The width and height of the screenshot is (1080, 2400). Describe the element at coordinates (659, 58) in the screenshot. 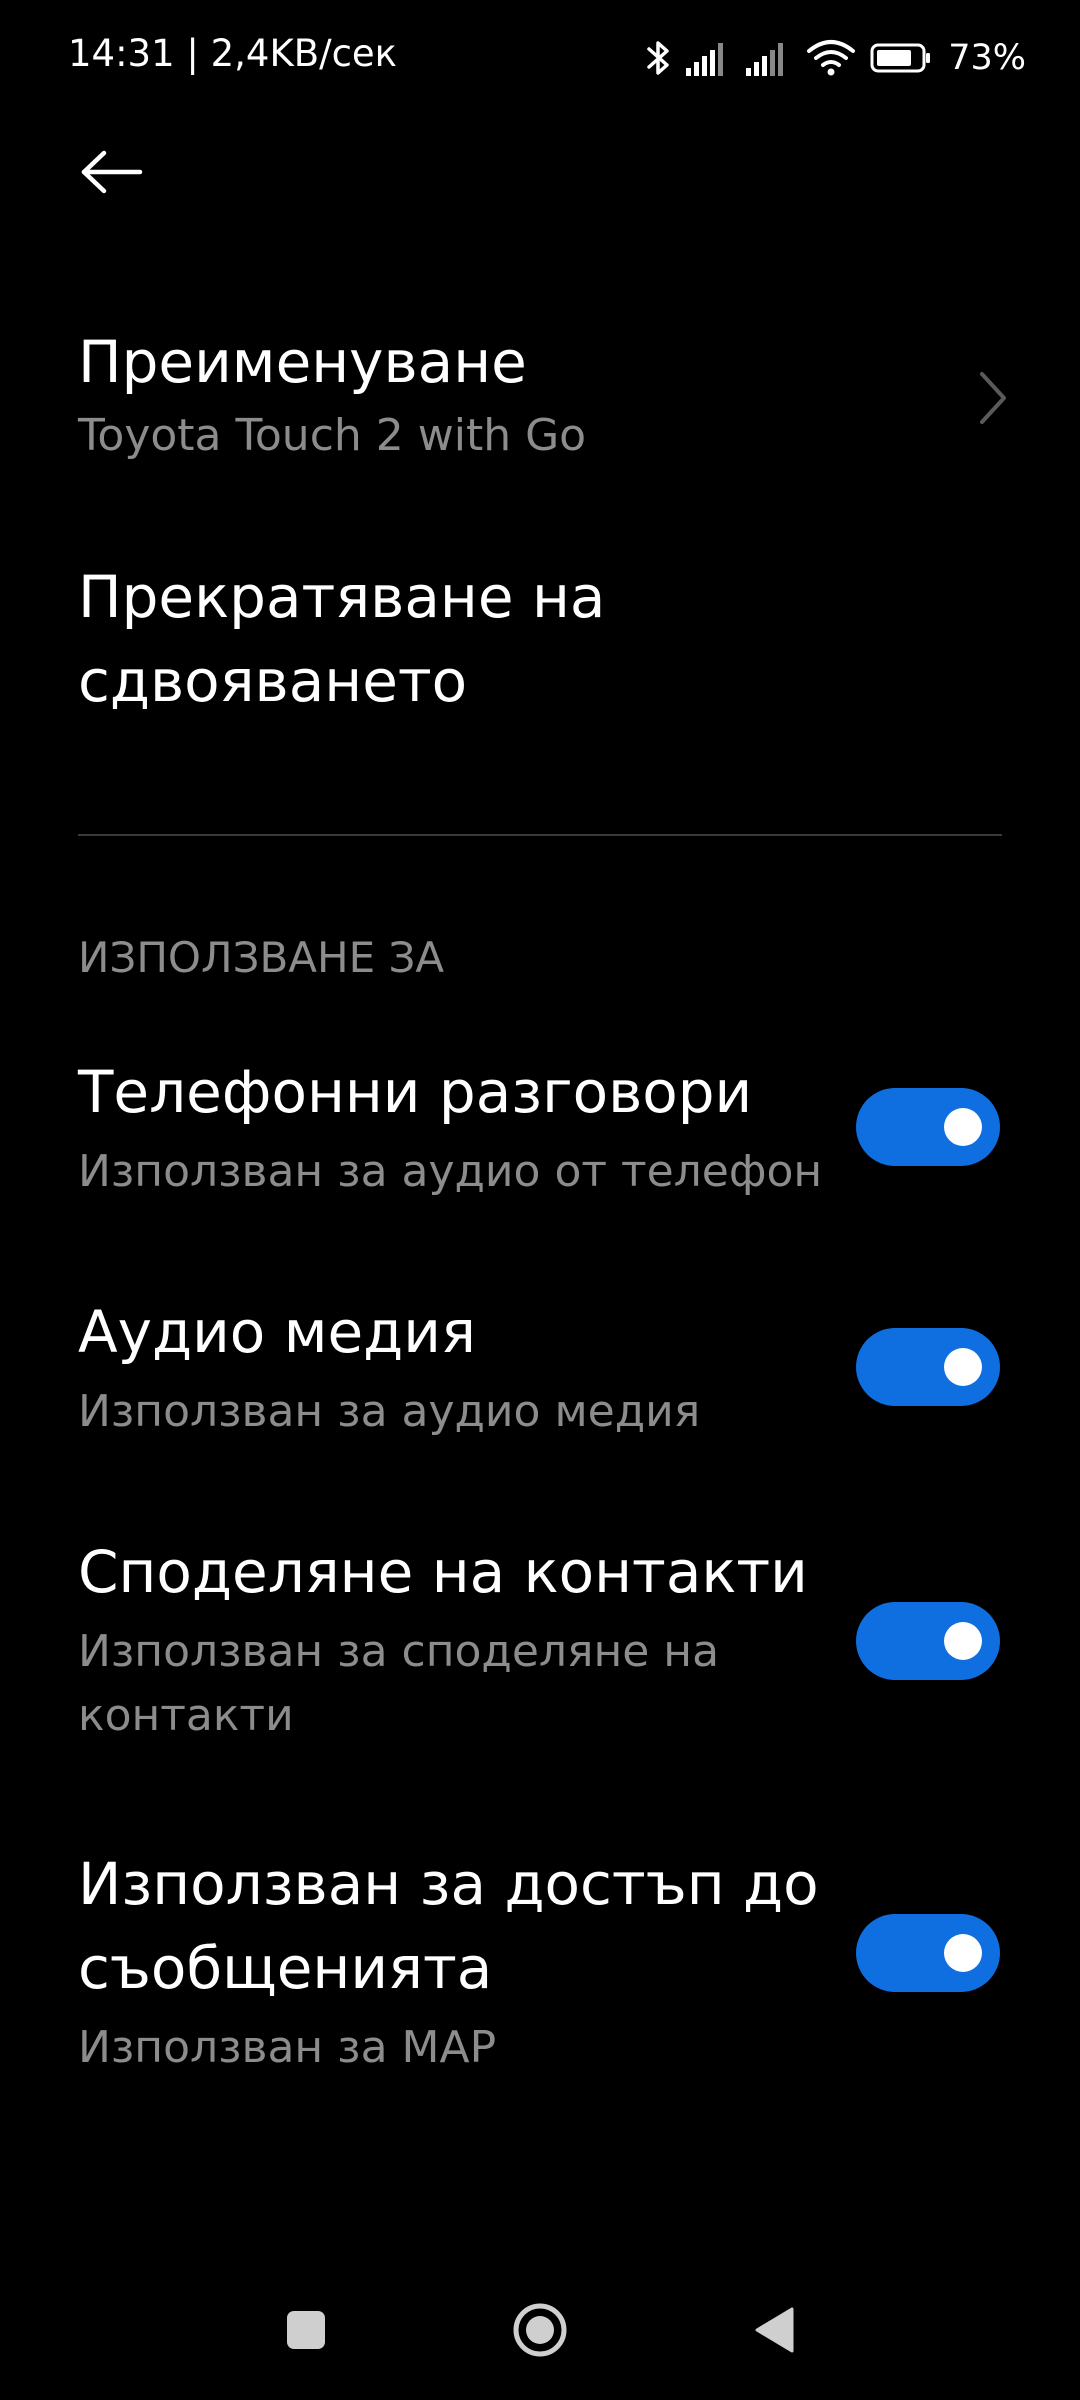

I see `bluetooth-icon` at that location.